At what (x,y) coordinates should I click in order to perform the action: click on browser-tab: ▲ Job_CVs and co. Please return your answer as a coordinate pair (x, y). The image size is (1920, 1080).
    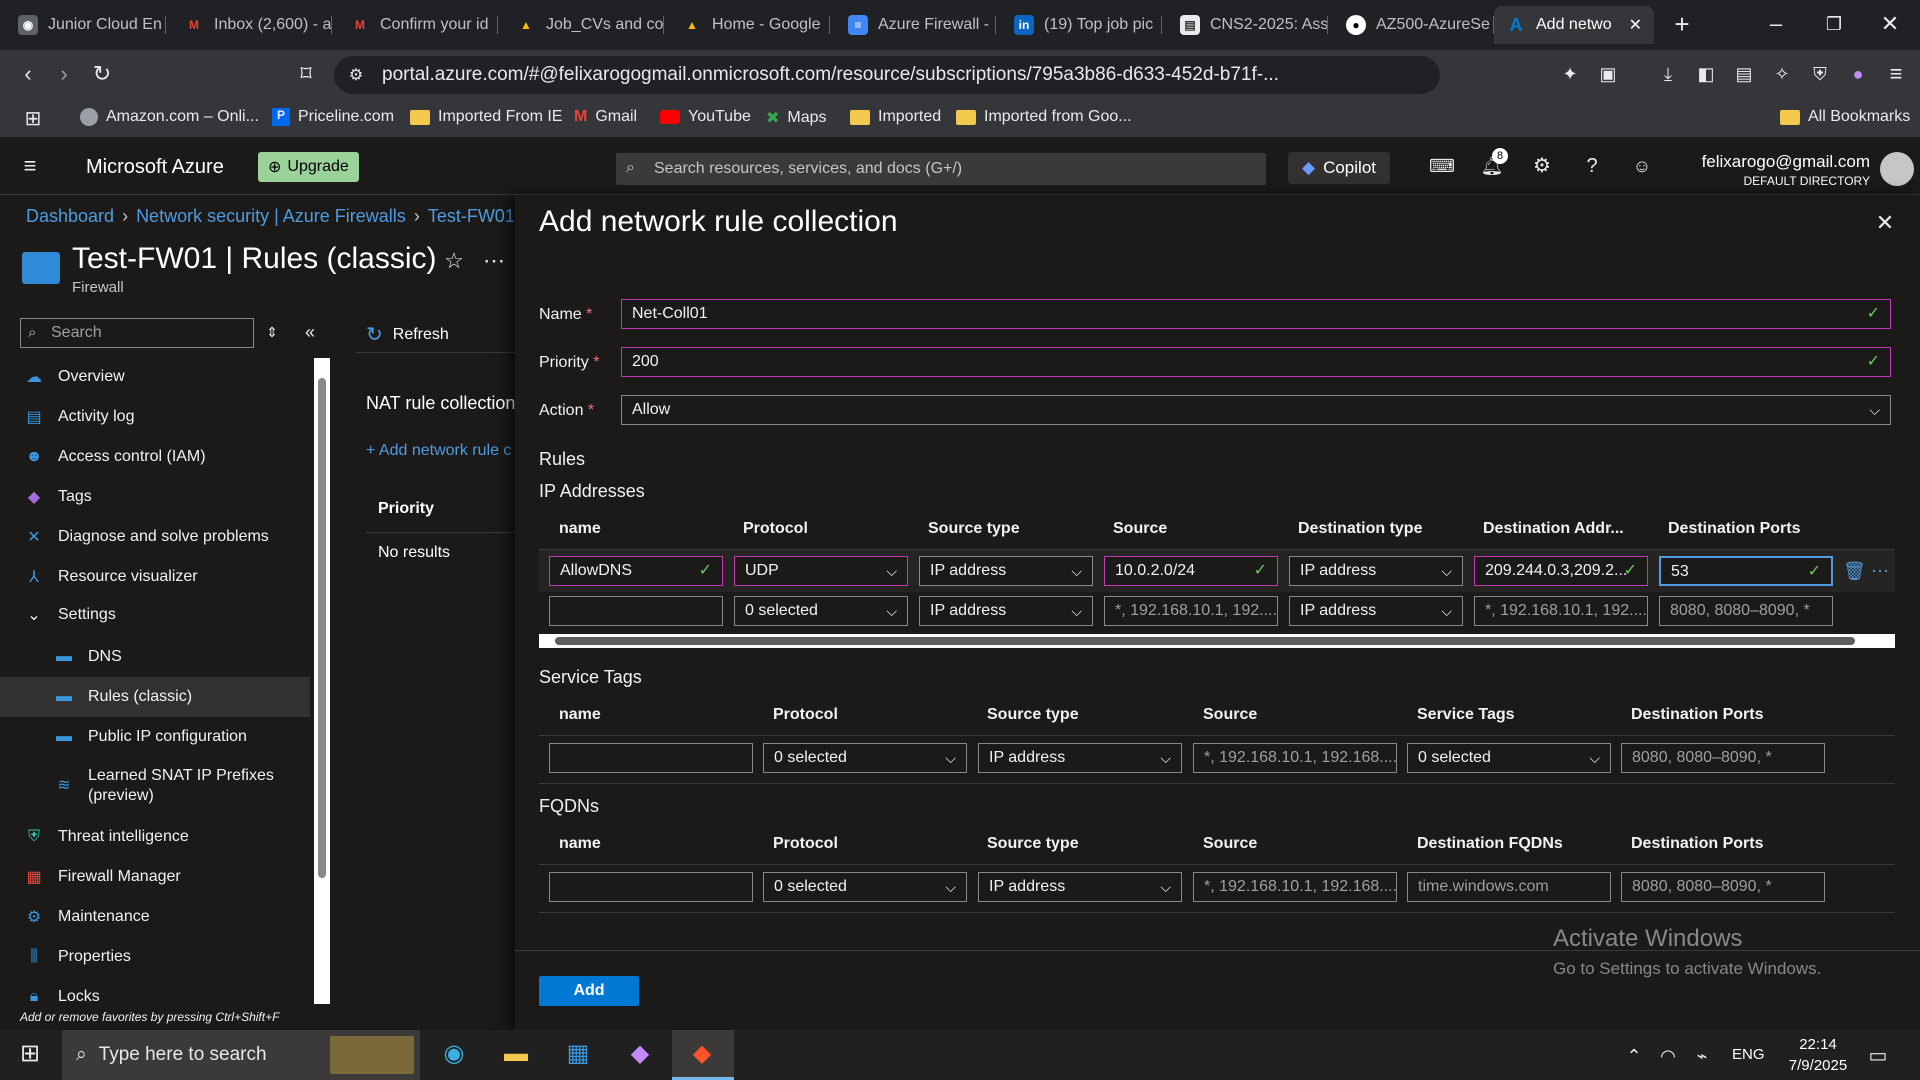
    Looking at the image, I should click on (584, 25).